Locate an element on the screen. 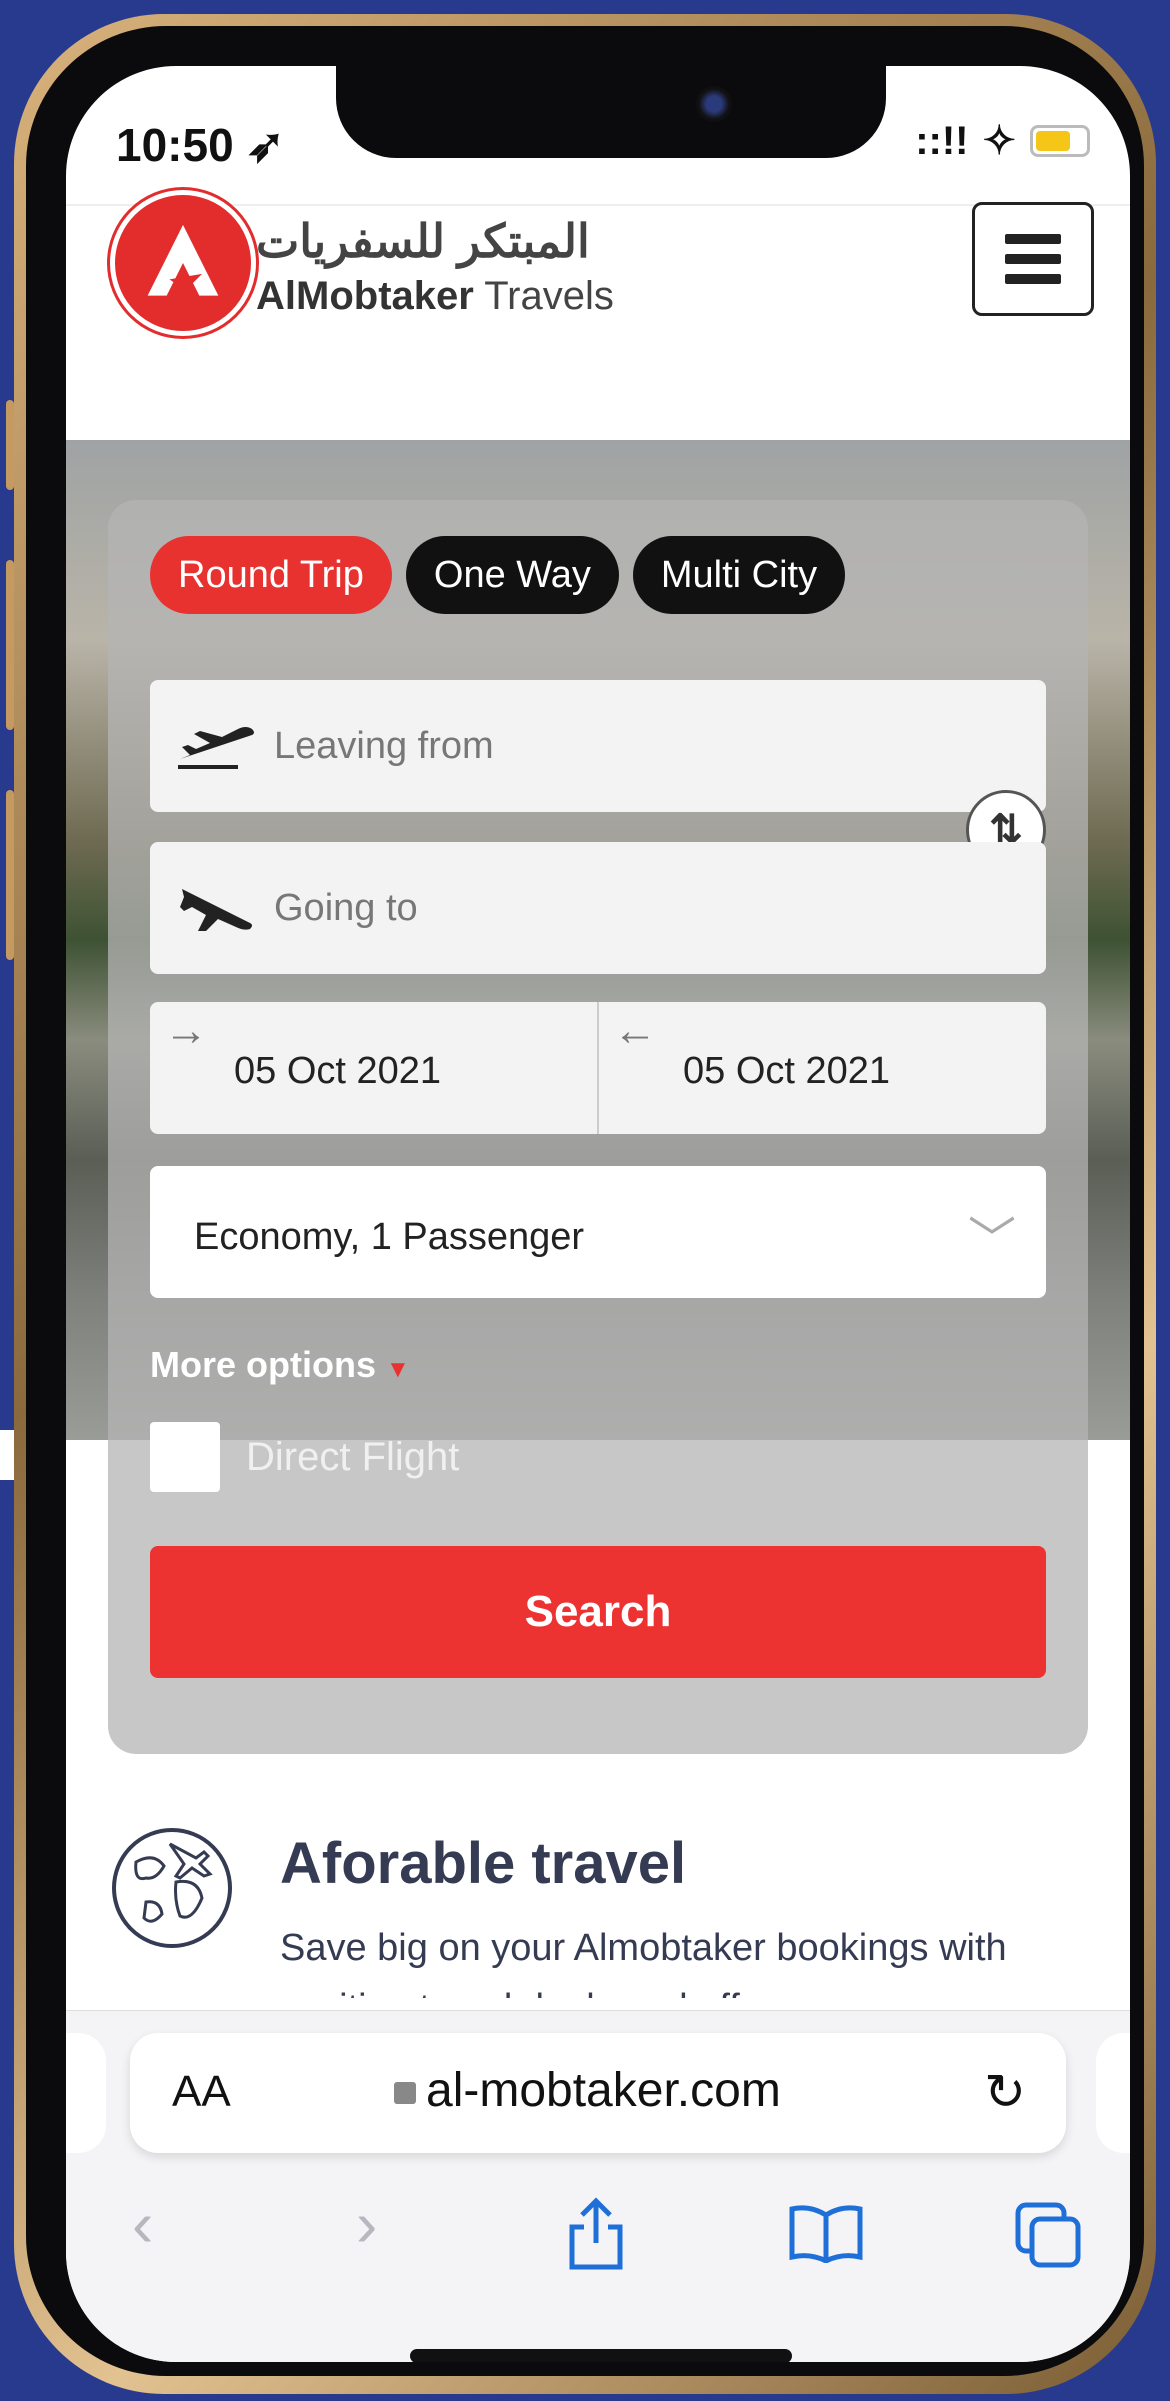 This screenshot has width=1170, height=2401. status-icons: ::!! ✧ is located at coordinates (1002, 141).